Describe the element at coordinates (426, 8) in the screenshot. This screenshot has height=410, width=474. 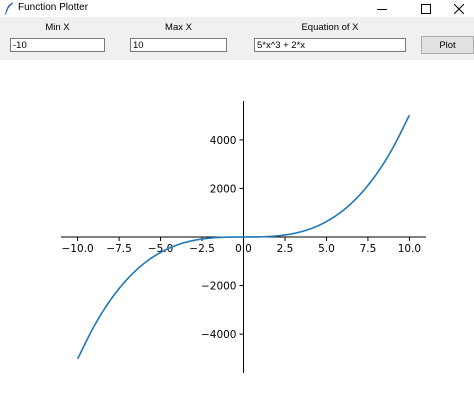
I see `maximize-icon` at that location.